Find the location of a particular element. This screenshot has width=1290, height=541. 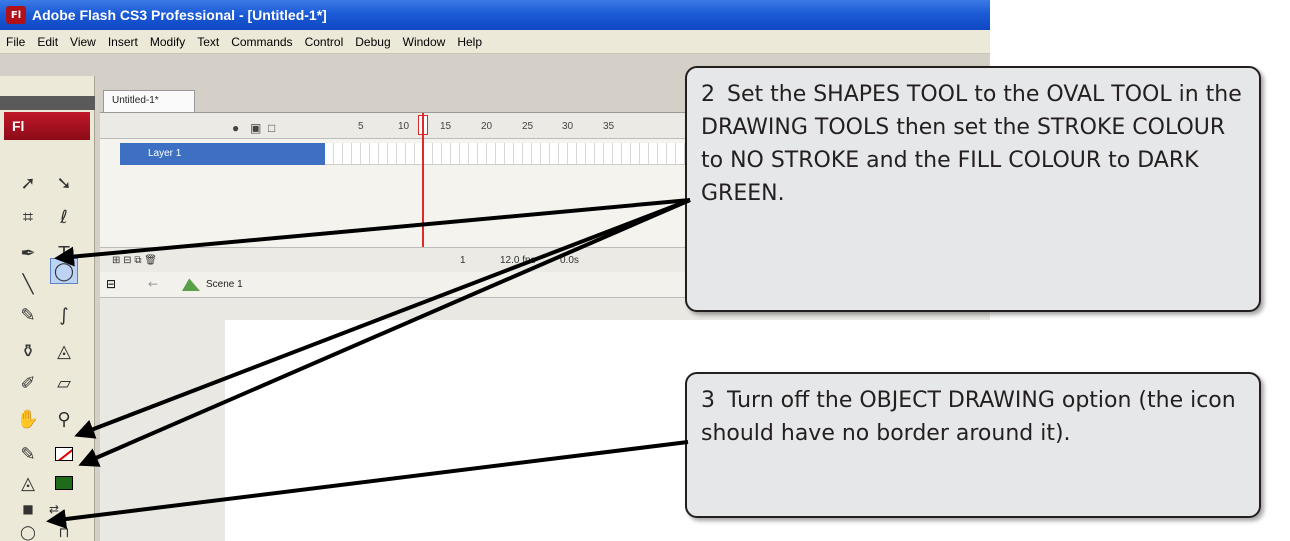

menu-modify: Modify is located at coordinates (167, 42).